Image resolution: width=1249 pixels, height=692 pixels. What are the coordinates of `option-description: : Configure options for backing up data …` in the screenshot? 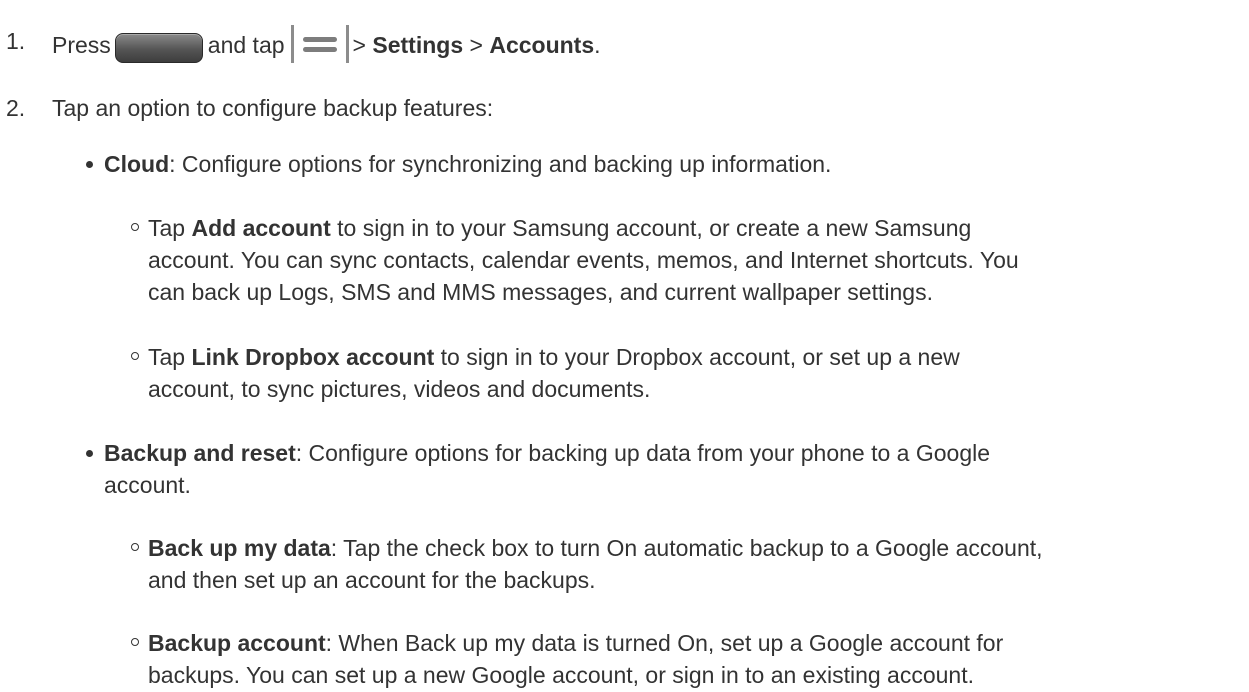 It's located at (643, 453).